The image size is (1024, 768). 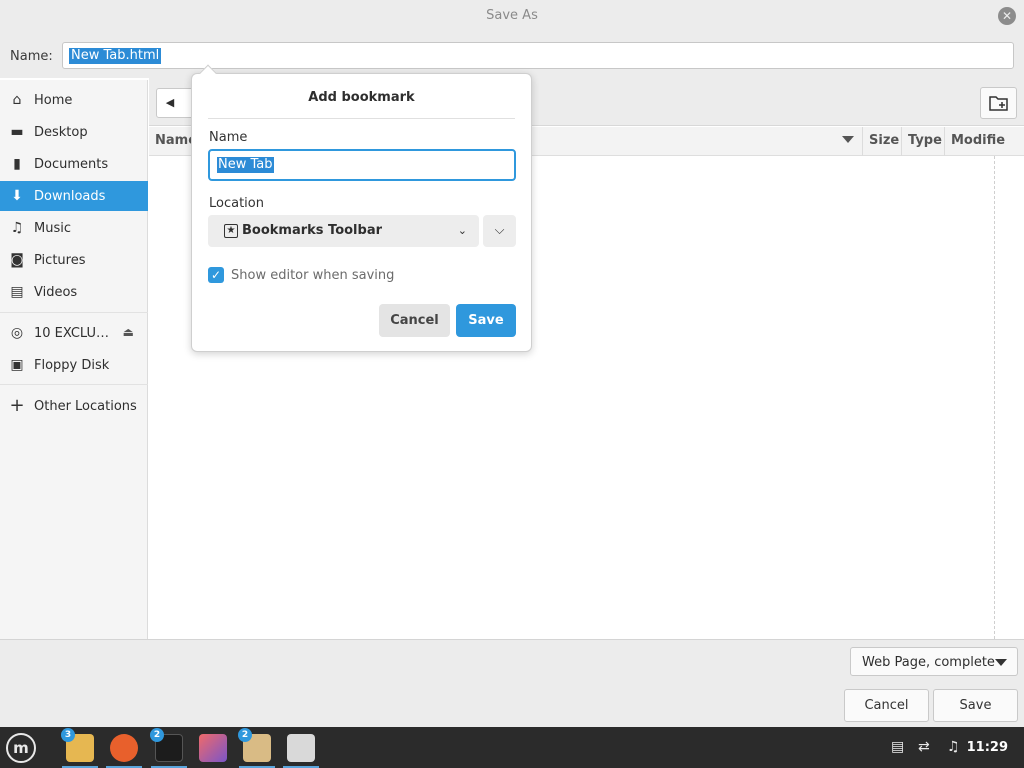 I want to click on floppy-icon: ▣, so click(x=17, y=365).